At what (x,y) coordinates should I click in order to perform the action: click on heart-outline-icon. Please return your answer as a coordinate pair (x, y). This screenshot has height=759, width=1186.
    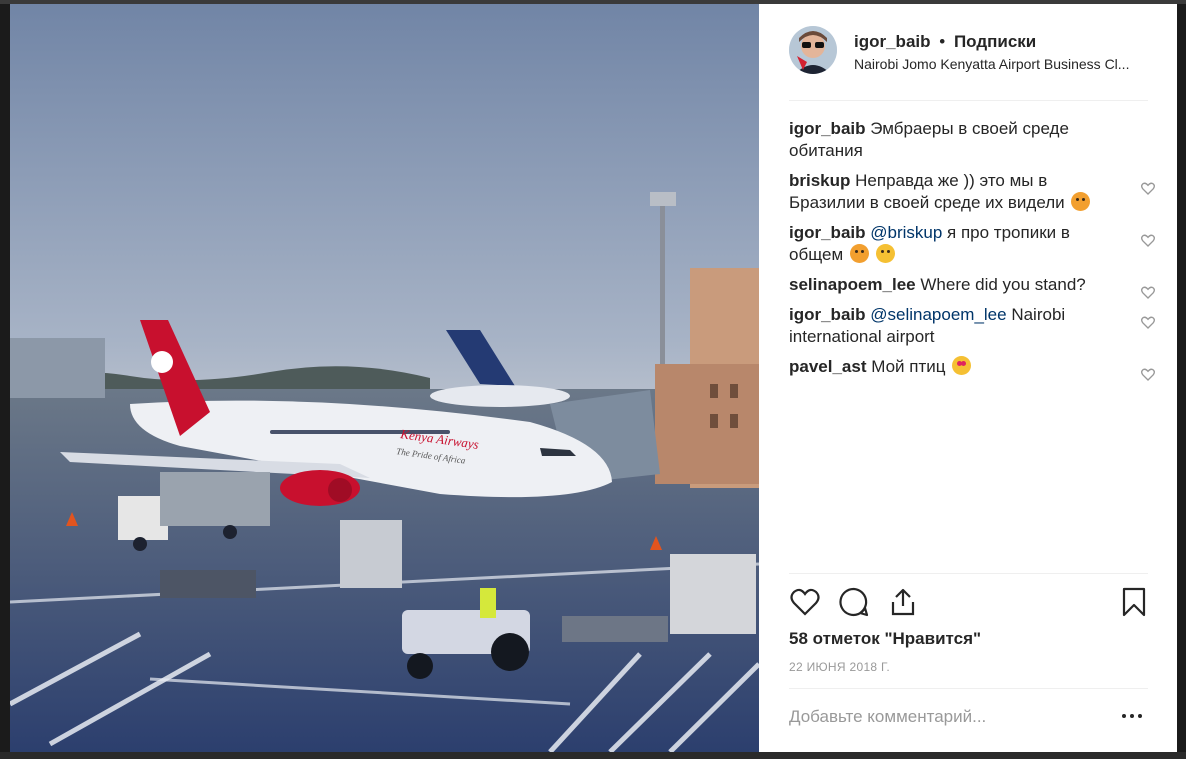
    Looking at the image, I should click on (805, 602).